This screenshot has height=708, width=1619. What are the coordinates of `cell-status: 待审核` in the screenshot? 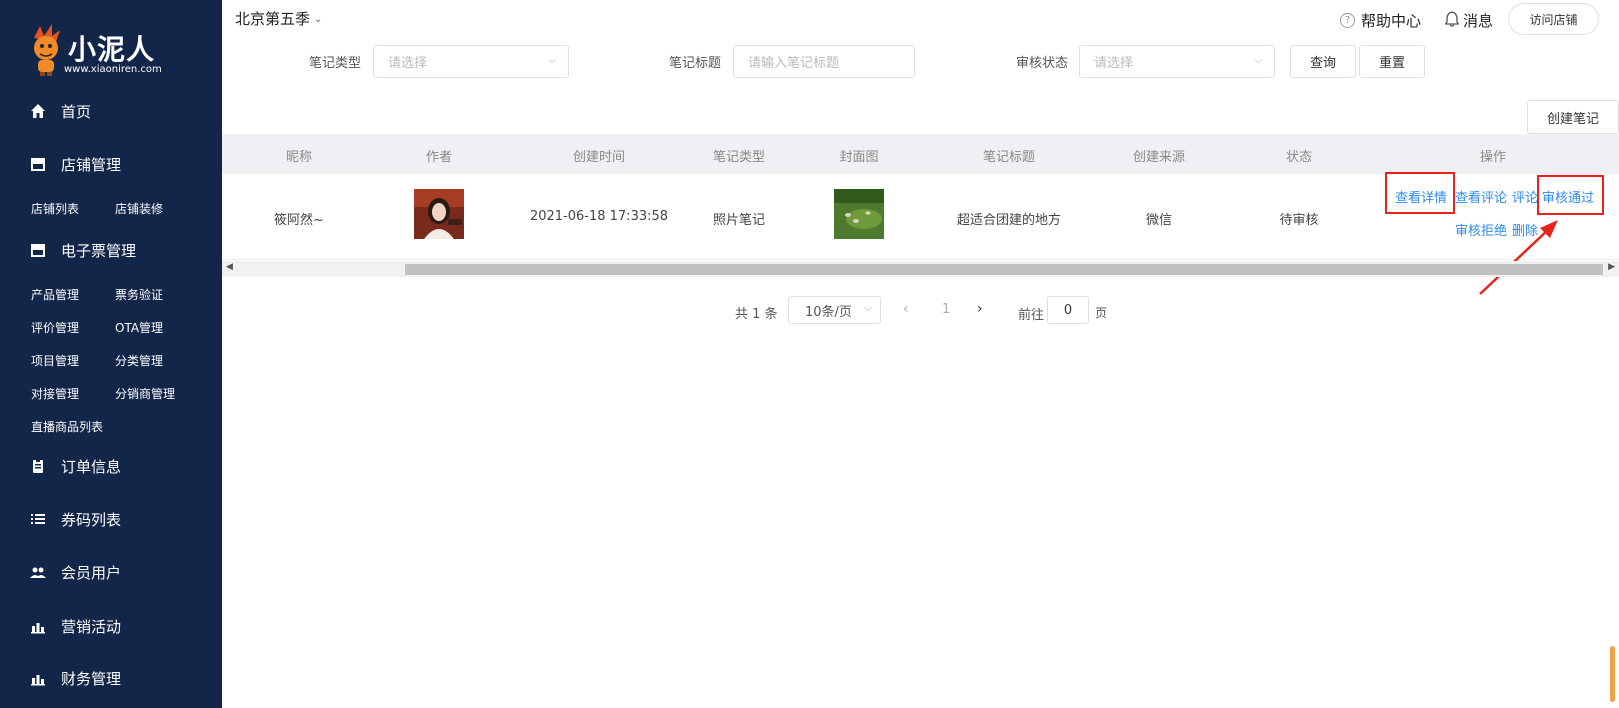 It's located at (1299, 220).